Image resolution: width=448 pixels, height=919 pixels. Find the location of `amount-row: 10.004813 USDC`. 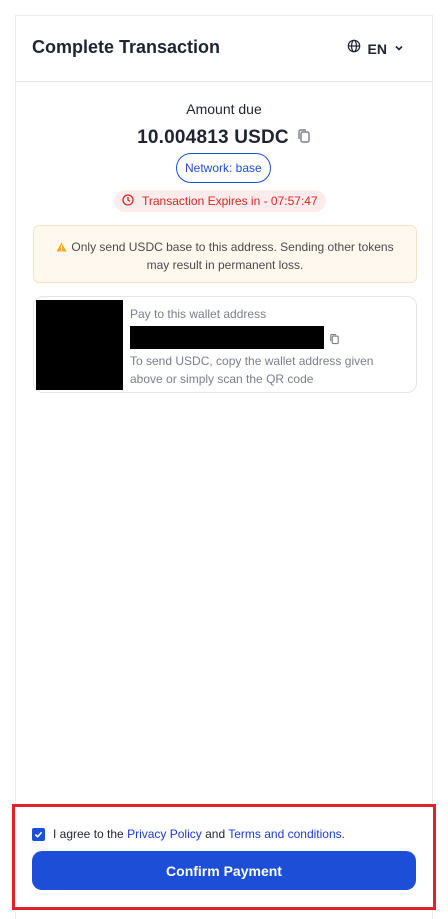

amount-row: 10.004813 USDC is located at coordinates (224, 138).